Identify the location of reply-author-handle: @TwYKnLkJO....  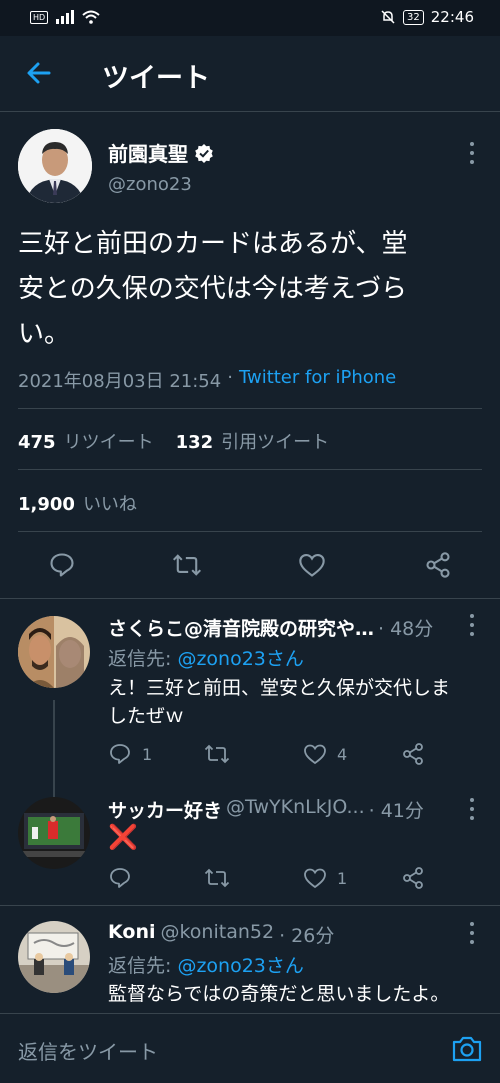
(295, 807).